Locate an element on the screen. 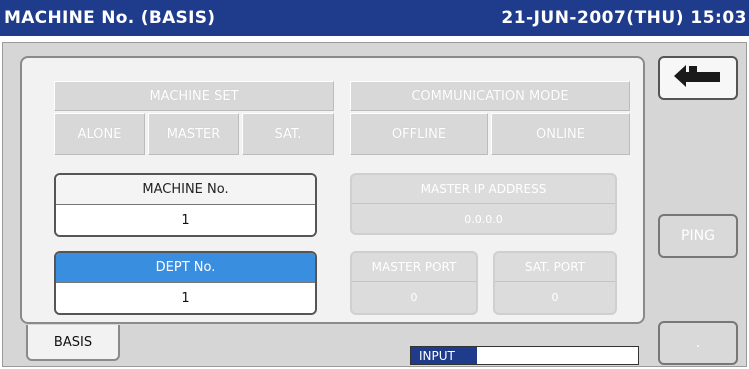  master-ip-field: MASTER IP ADDRESS 0.0.0.0 is located at coordinates (483, 204).